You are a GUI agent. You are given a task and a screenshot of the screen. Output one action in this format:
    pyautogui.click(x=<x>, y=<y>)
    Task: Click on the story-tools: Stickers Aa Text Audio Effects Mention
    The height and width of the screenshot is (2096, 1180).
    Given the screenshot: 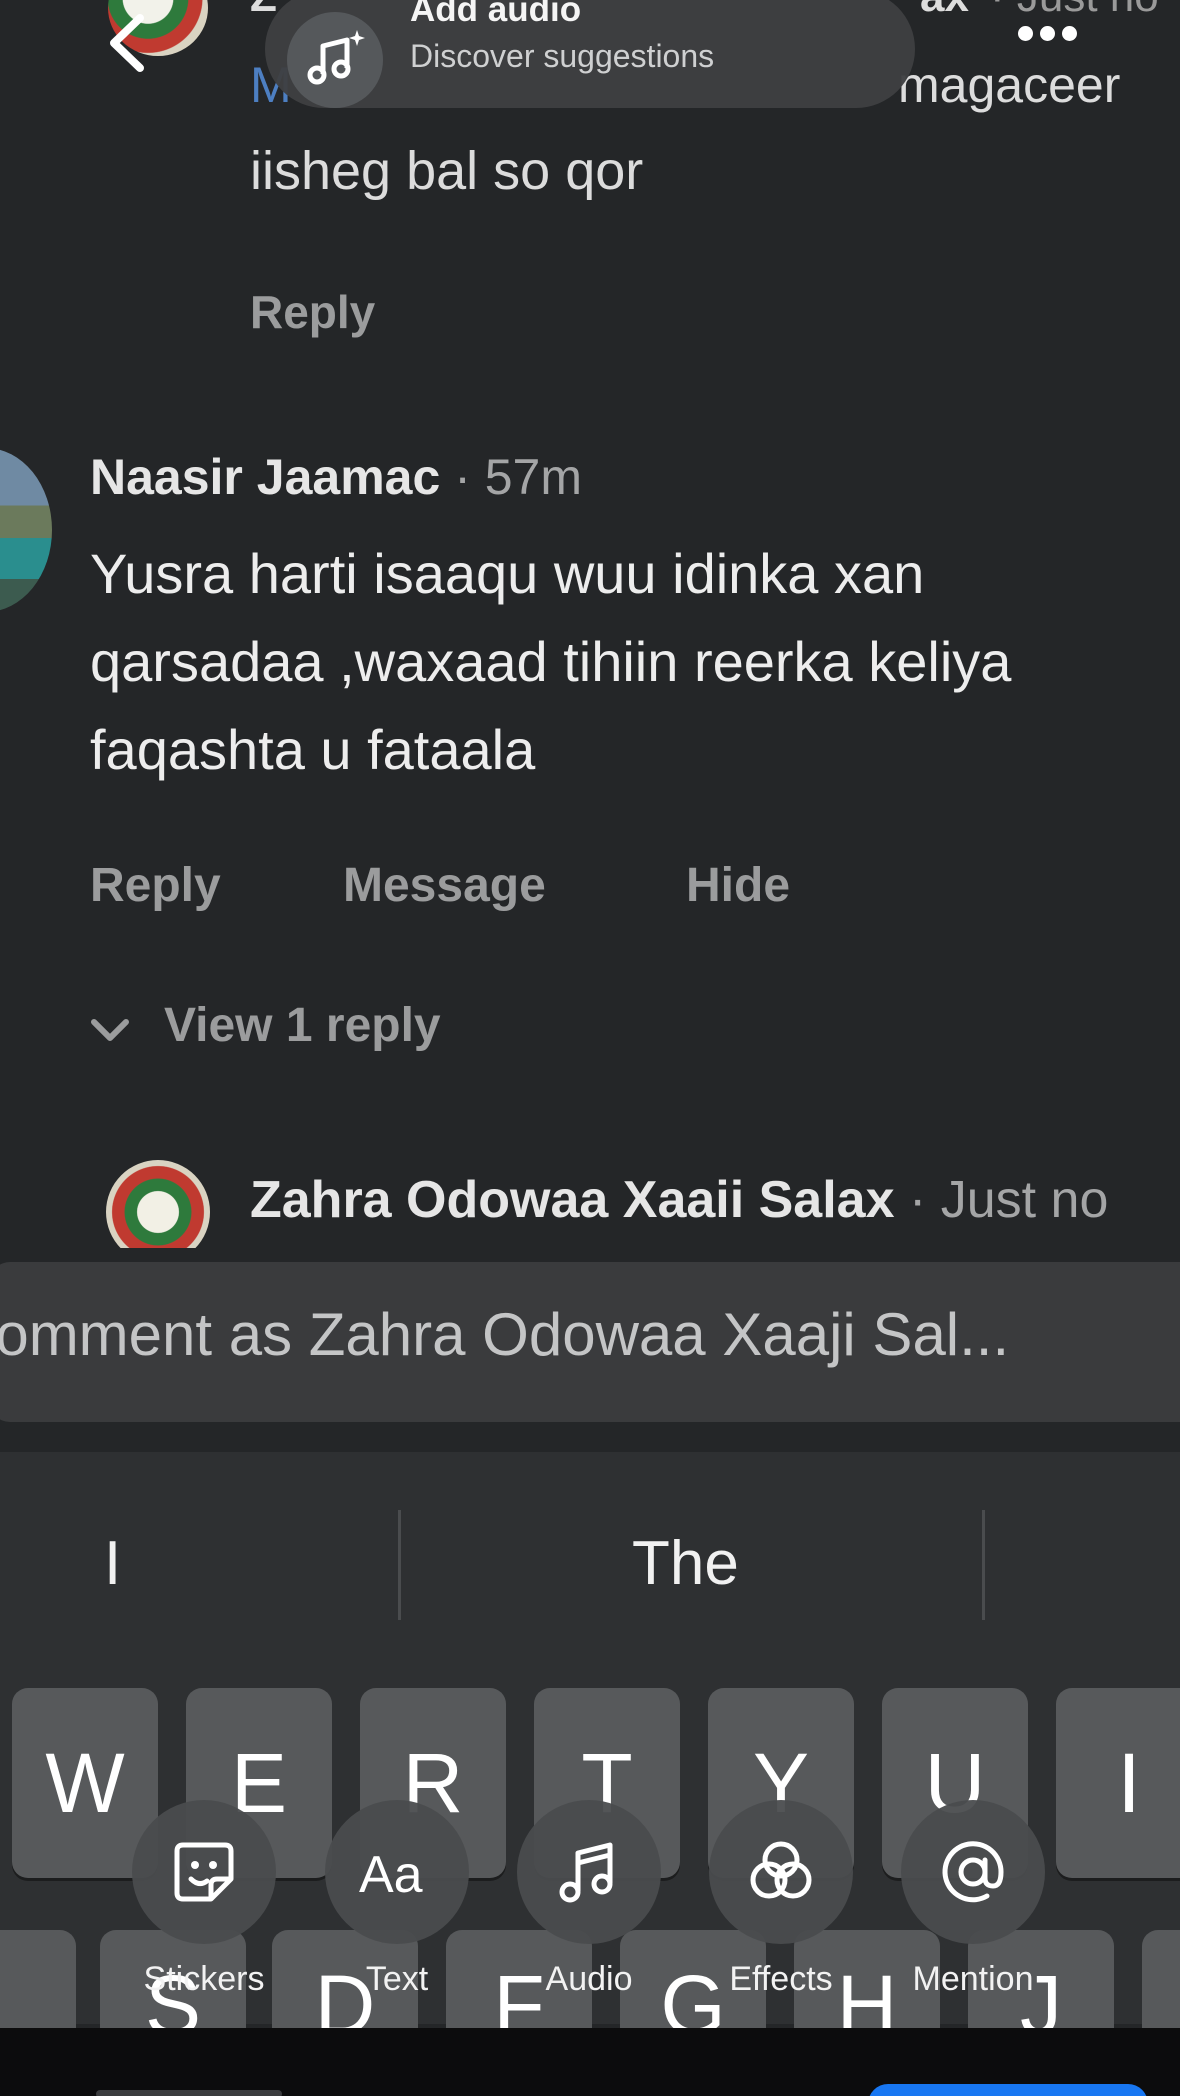 What is the action you would take?
    pyautogui.click(x=590, y=1920)
    